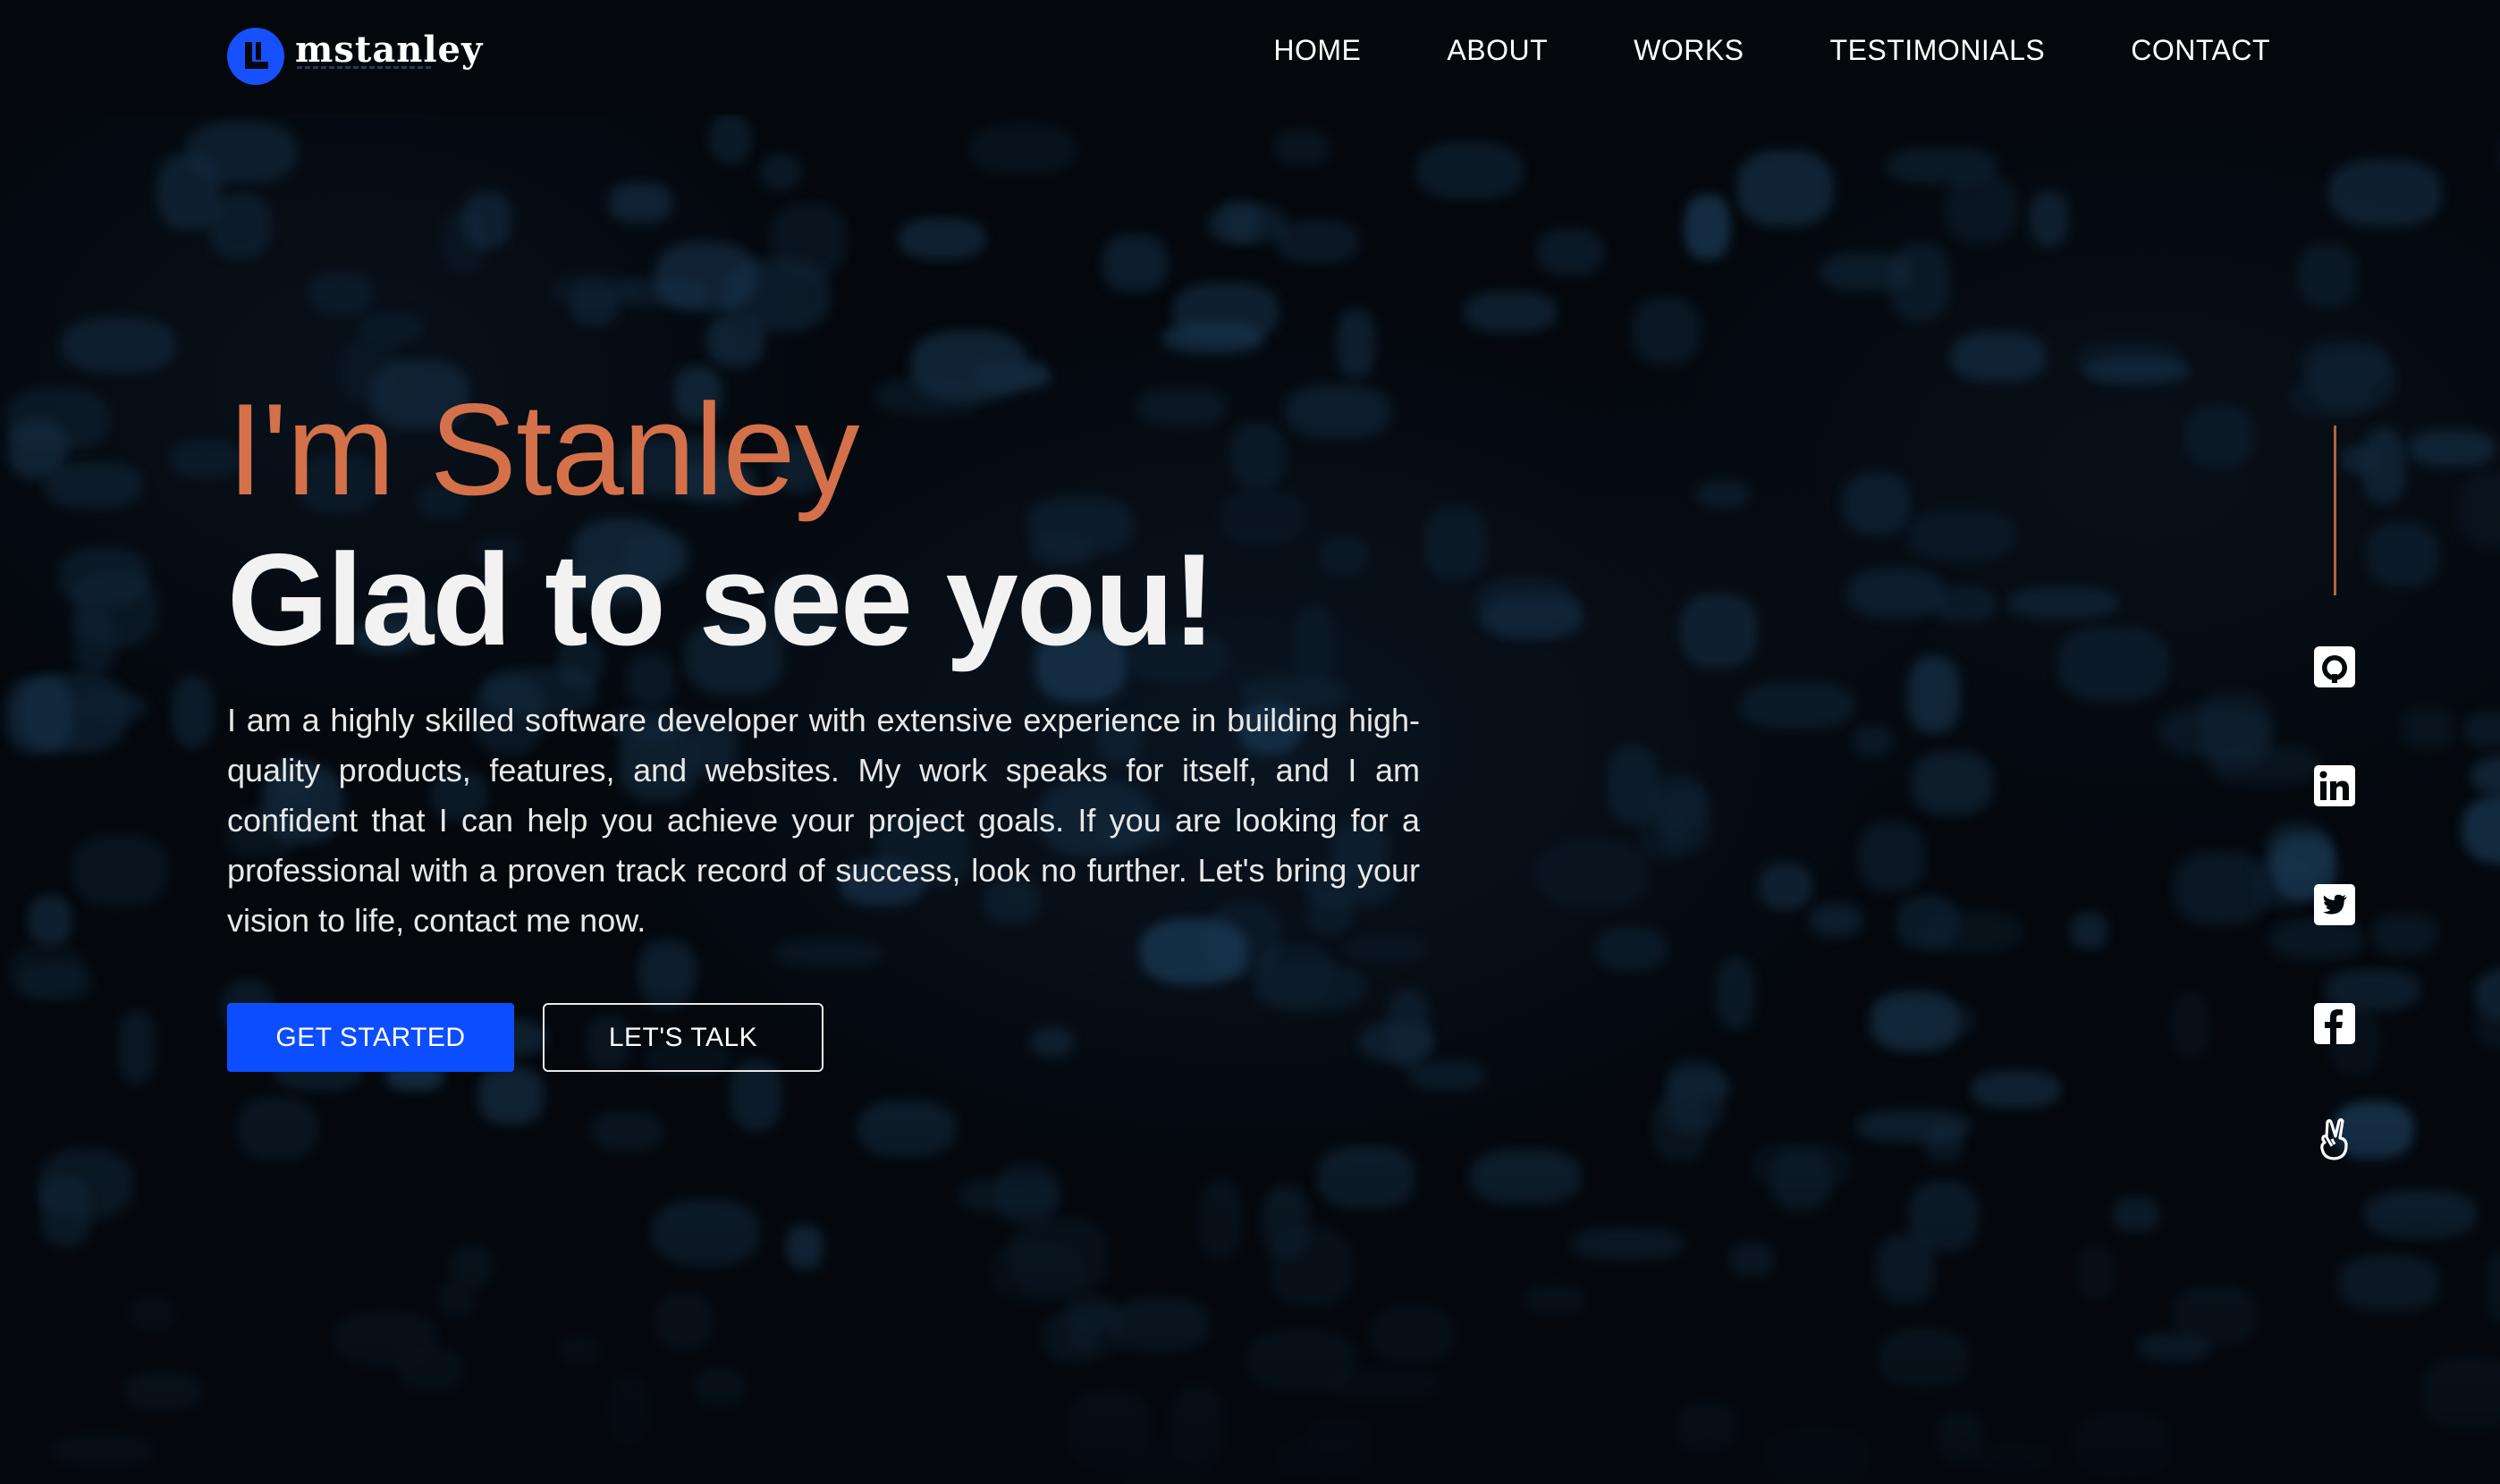 The image size is (2500, 1484). I want to click on nav-testimonials: TESTIMONIALS, so click(1938, 50).